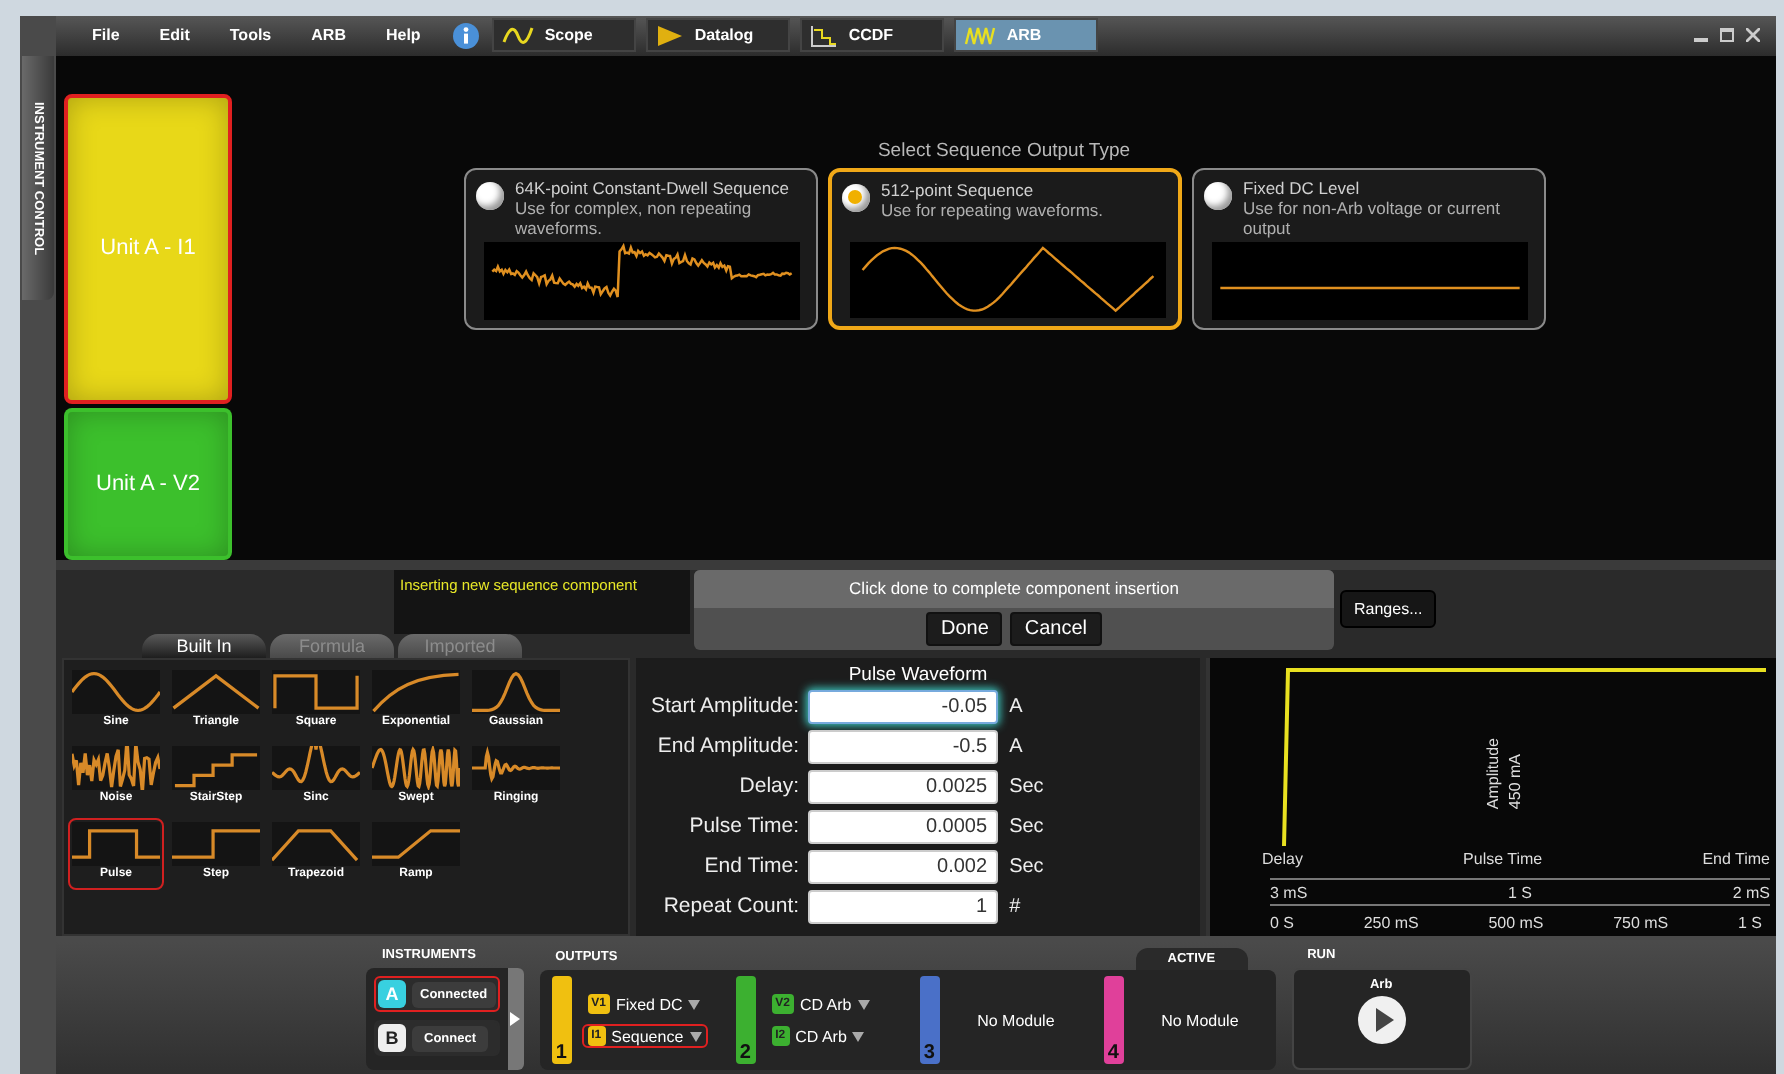  What do you see at coordinates (718, 35) in the screenshot?
I see `app-tab: Datalog` at bounding box center [718, 35].